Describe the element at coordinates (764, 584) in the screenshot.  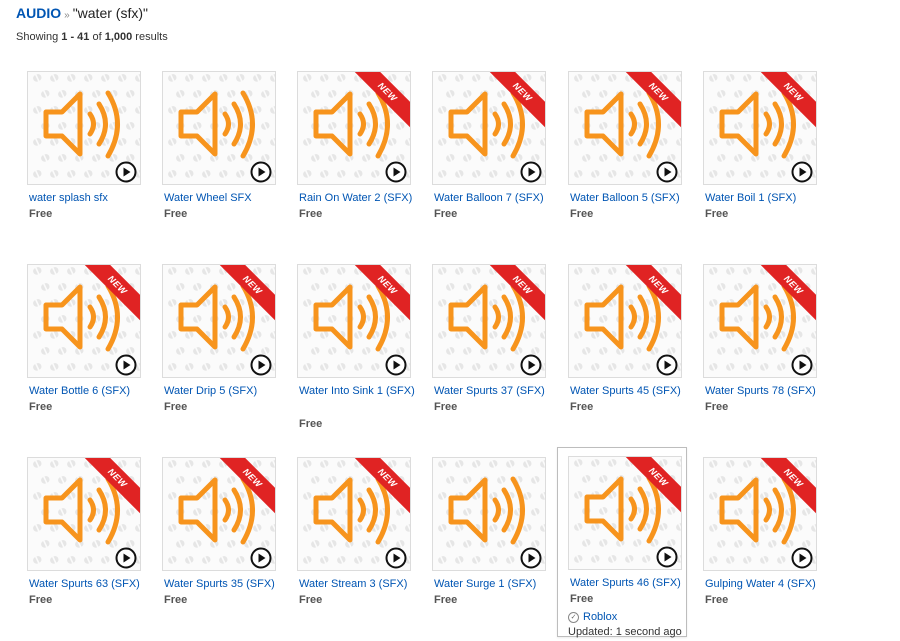
I see `item-name-link: Gulping Water 4 (SFX)` at that location.